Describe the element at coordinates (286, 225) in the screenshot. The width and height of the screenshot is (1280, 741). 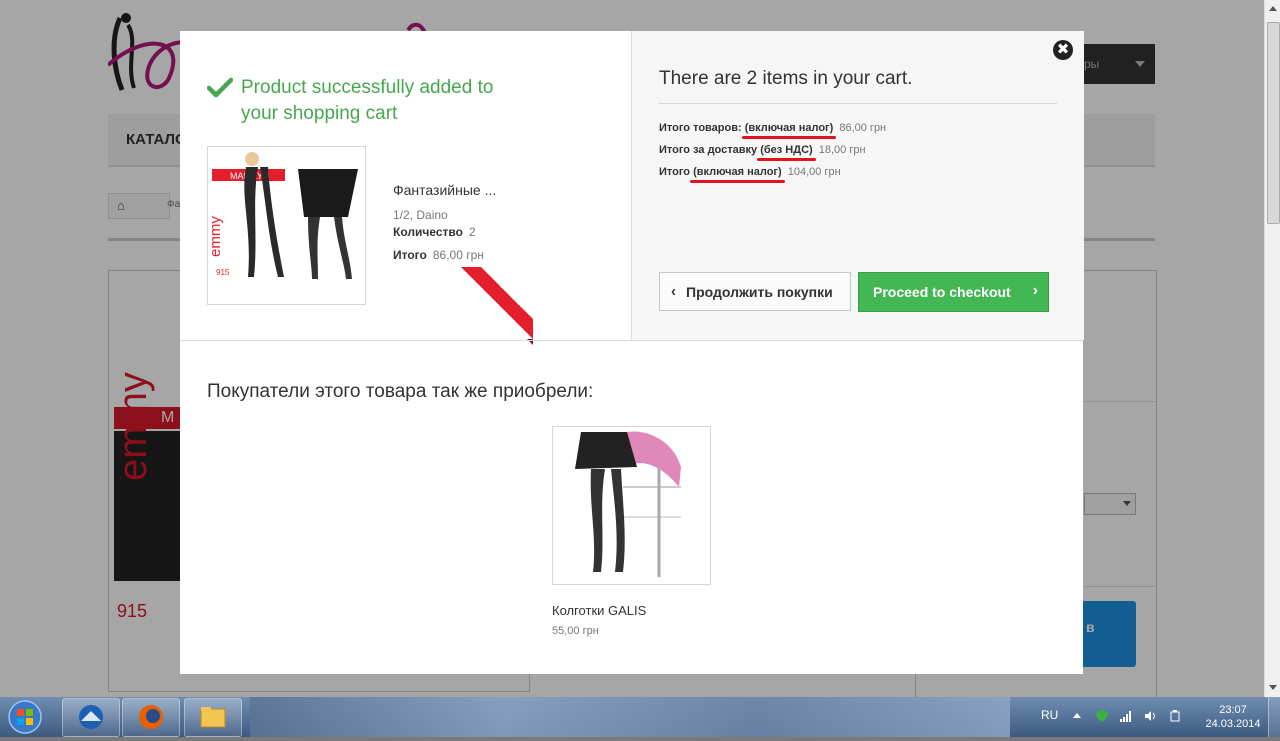
I see `product-thumbnail: MARILYN emmy 915` at that location.